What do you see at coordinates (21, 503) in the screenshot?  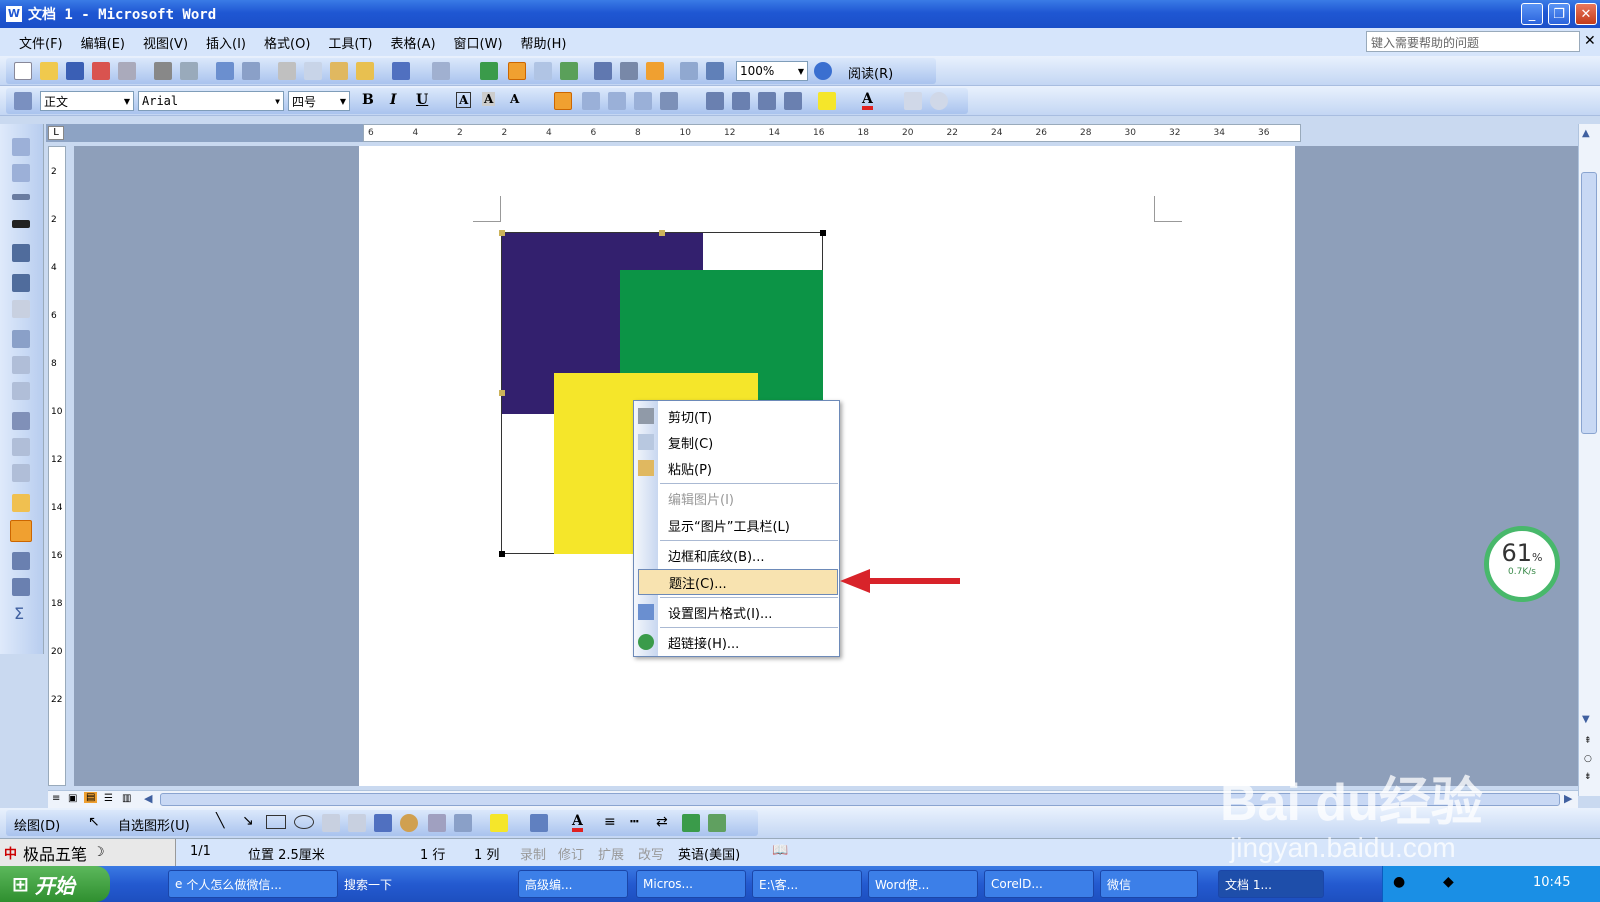 I see `autoformat-icon` at bounding box center [21, 503].